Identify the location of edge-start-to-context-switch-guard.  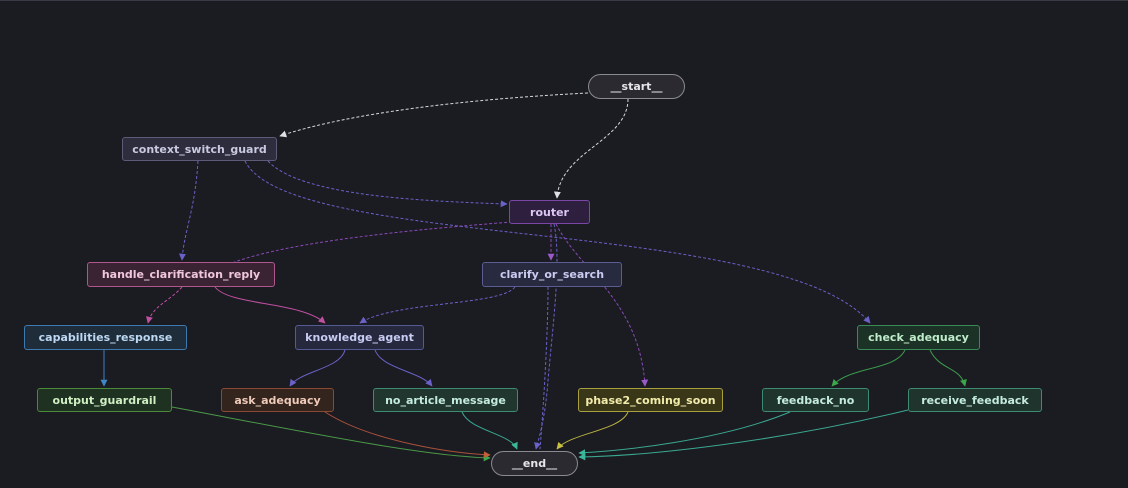
(434, 115).